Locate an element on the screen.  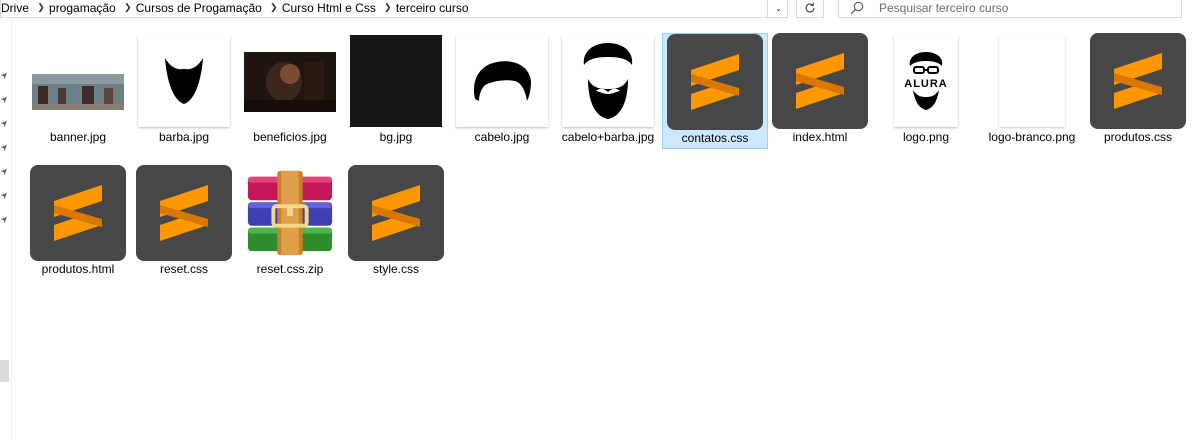
file-item: reset.css.zip is located at coordinates (290, 229).